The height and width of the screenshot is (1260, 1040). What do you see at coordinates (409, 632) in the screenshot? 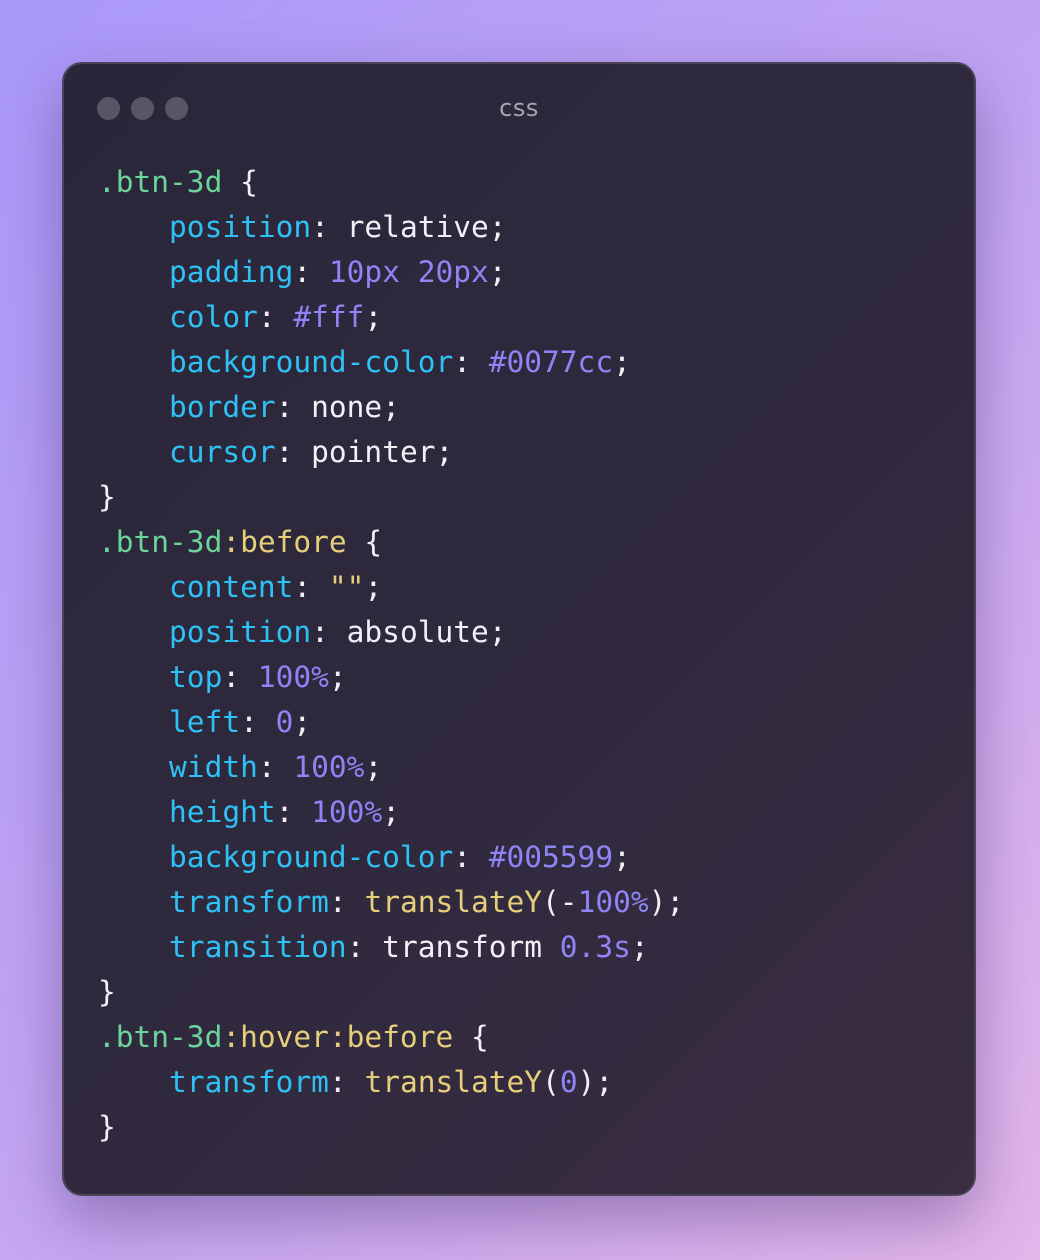
I see `code-token: : absolute;` at bounding box center [409, 632].